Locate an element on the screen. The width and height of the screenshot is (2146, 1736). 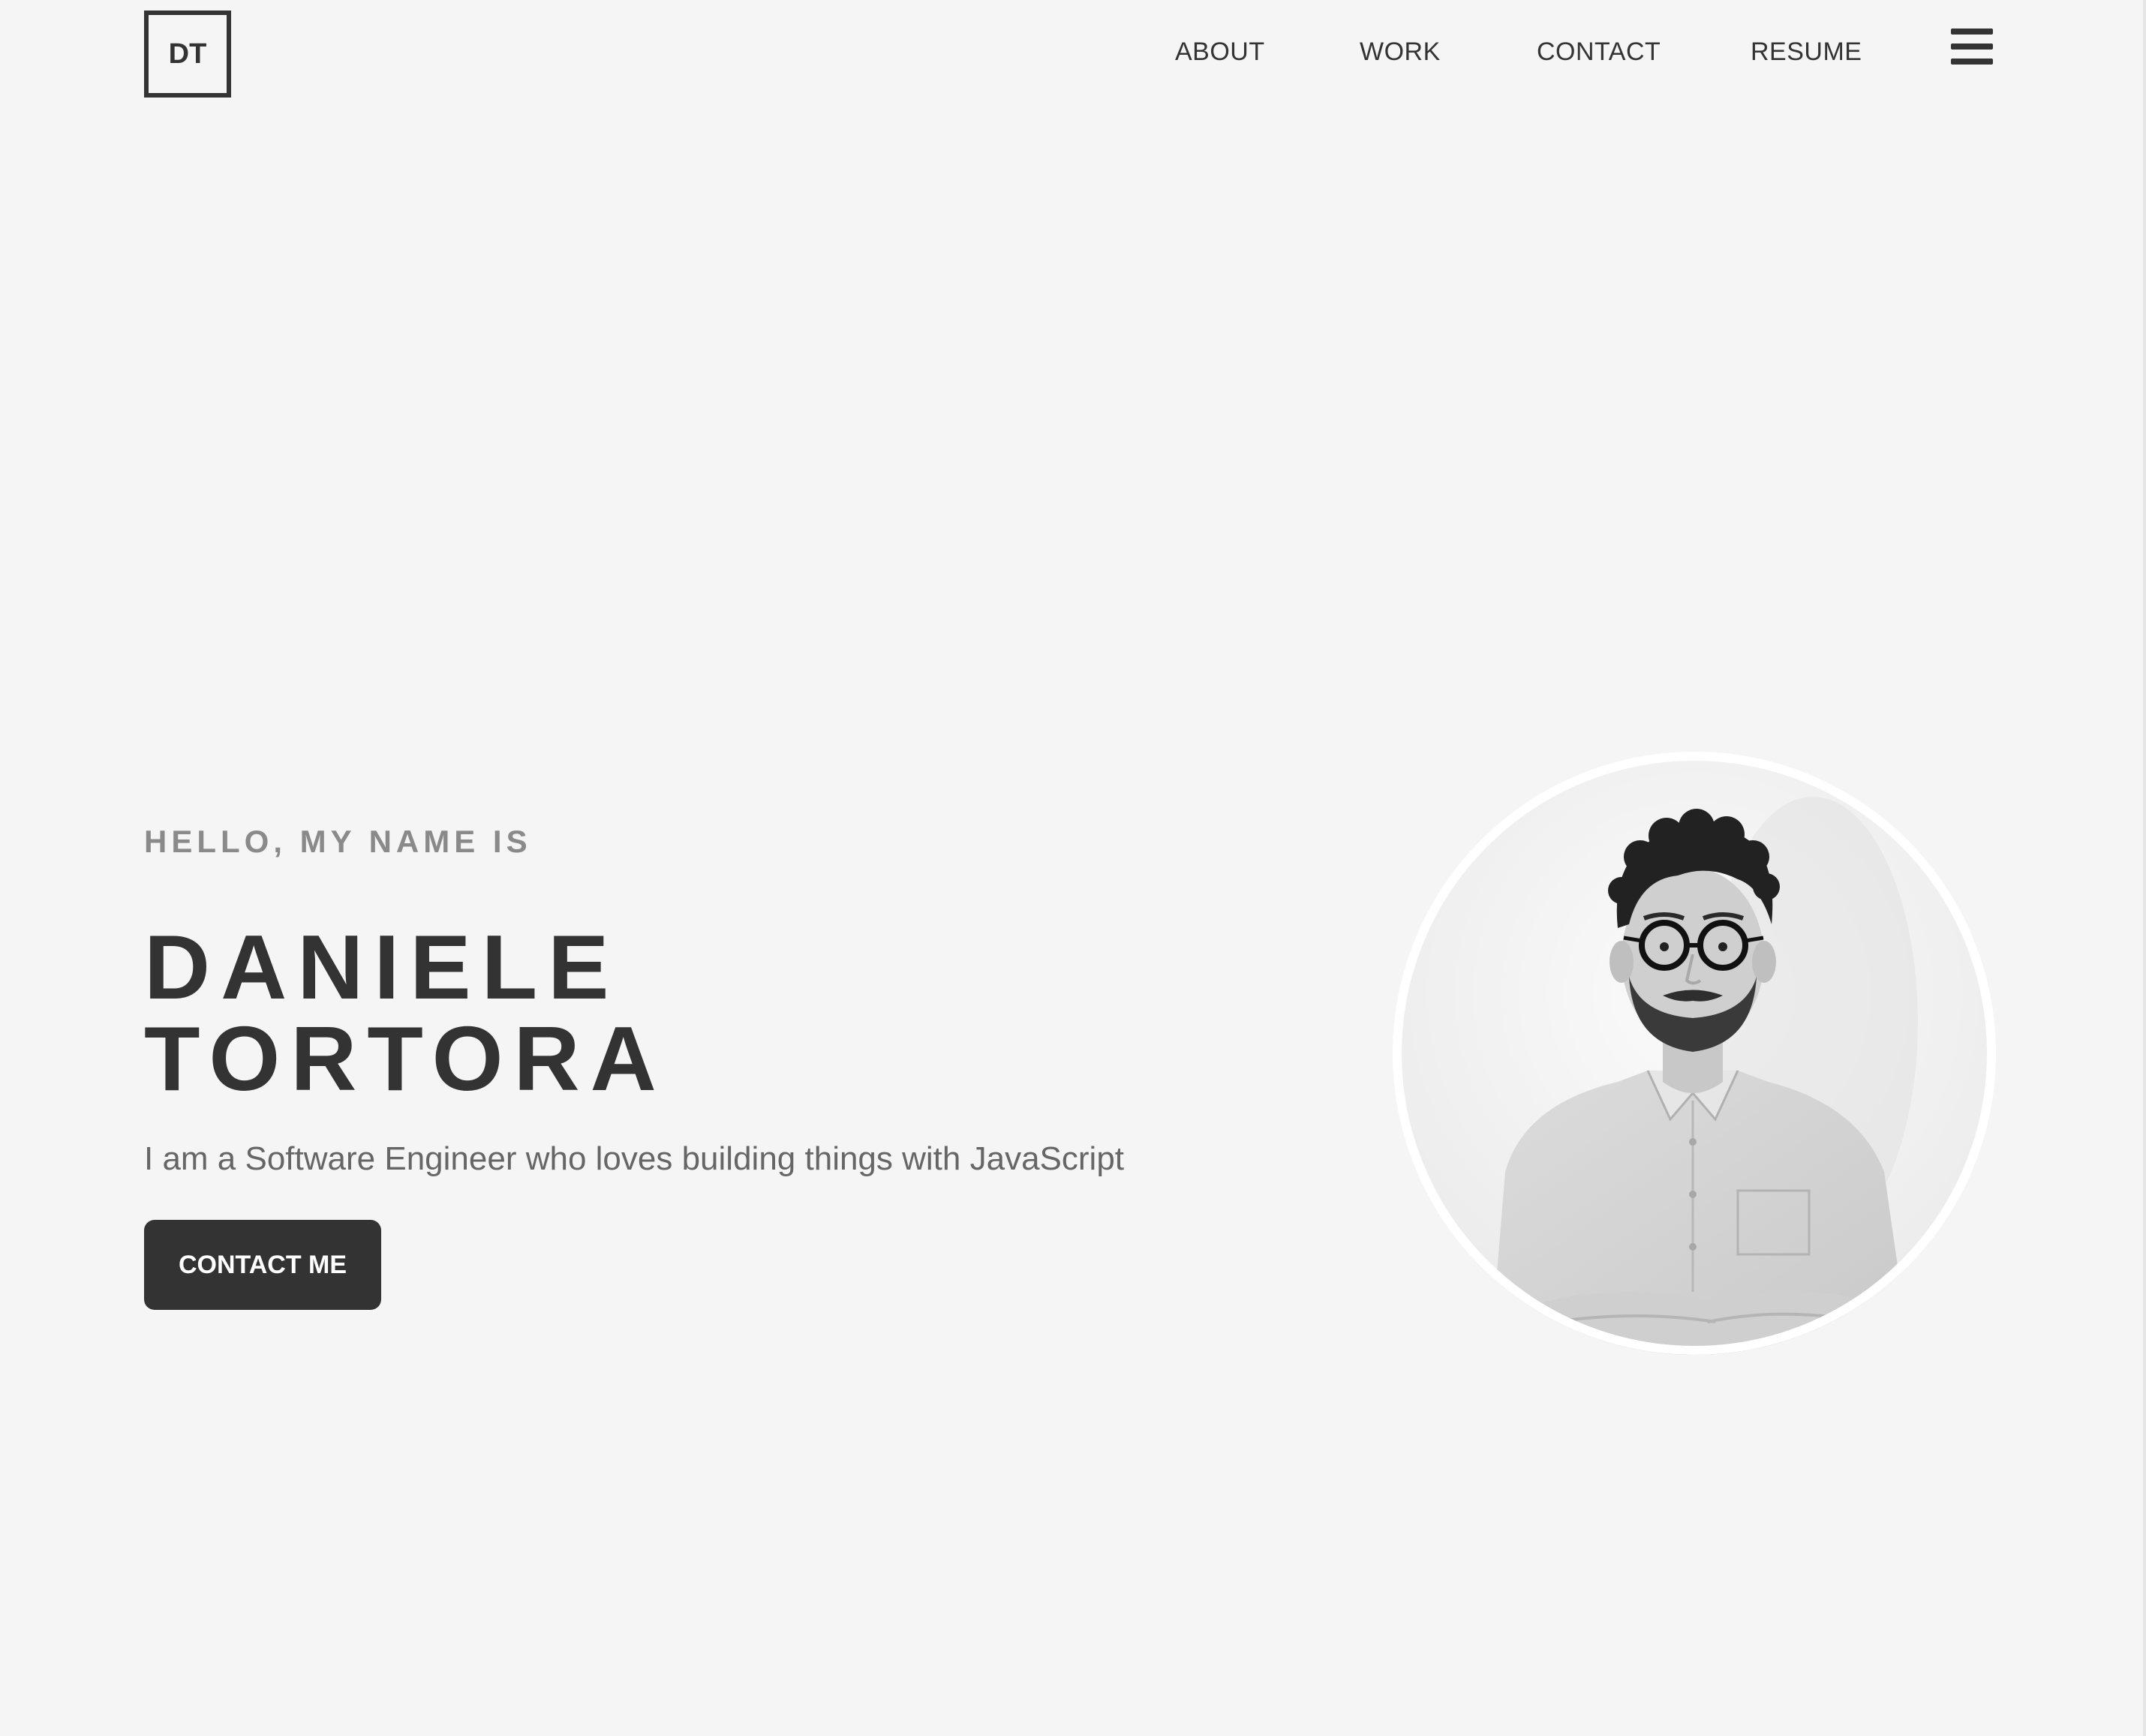
scrollbar-track is located at coordinates (2145, 868).